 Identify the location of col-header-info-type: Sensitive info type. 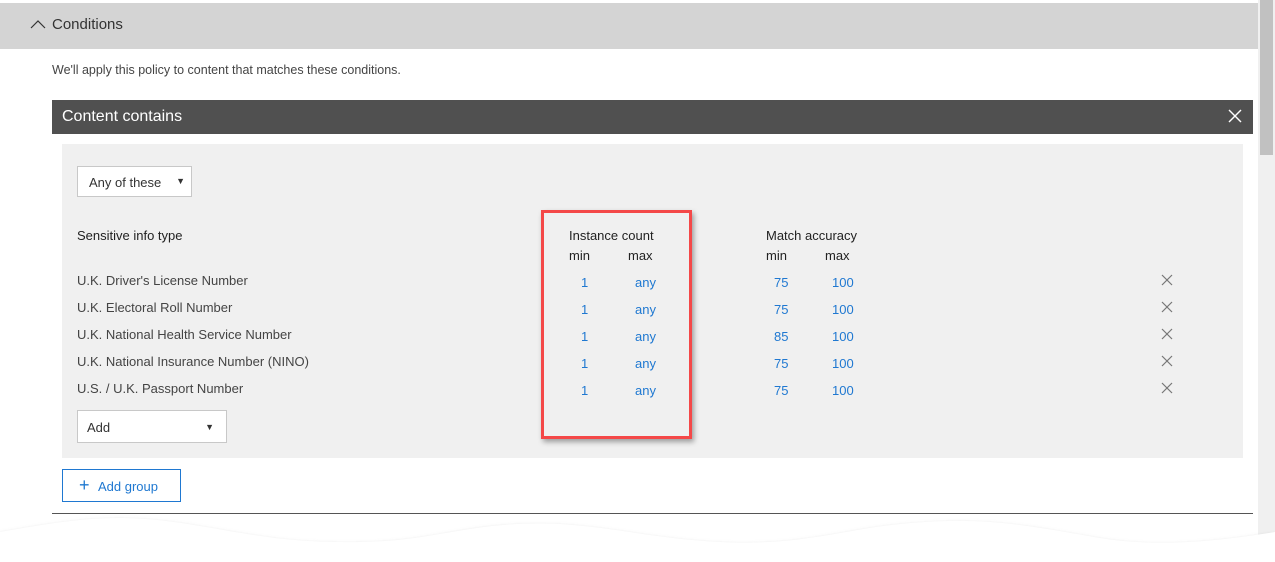
(130, 235).